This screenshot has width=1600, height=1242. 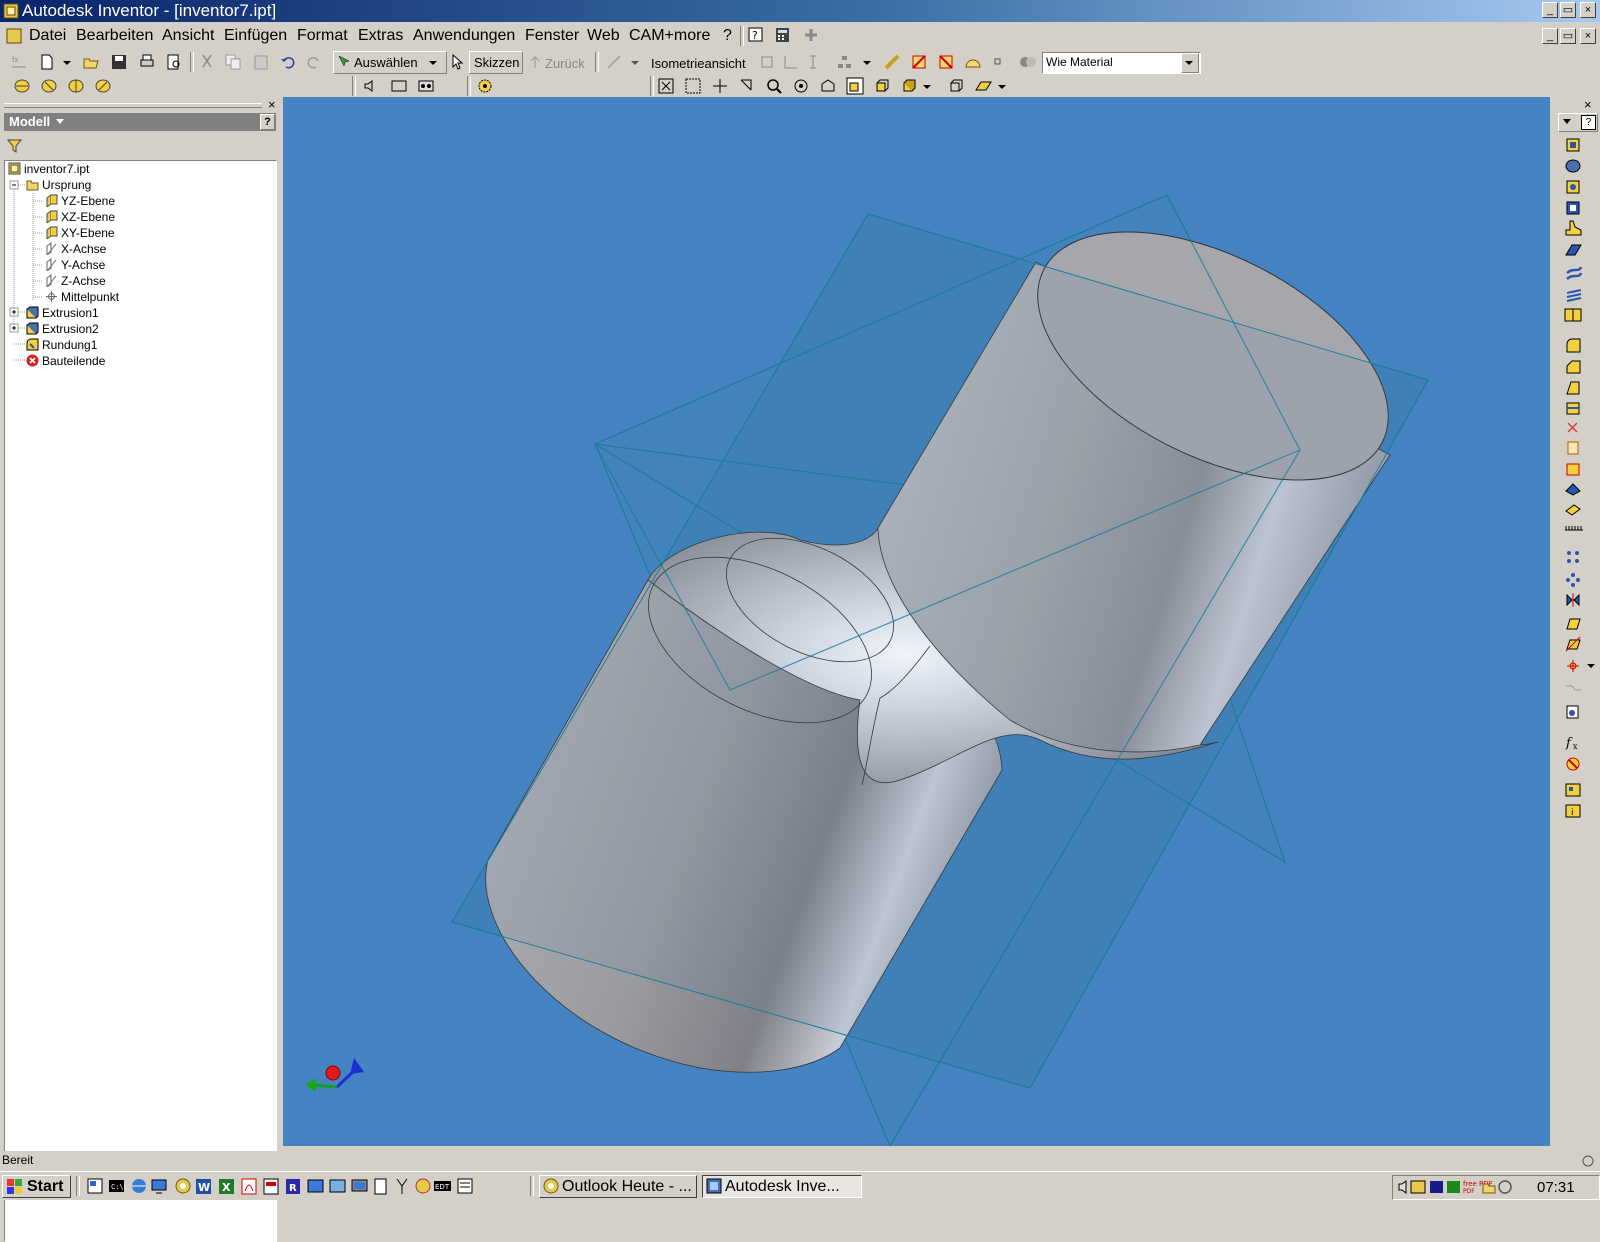 I want to click on tape-icon, so click(x=426, y=86).